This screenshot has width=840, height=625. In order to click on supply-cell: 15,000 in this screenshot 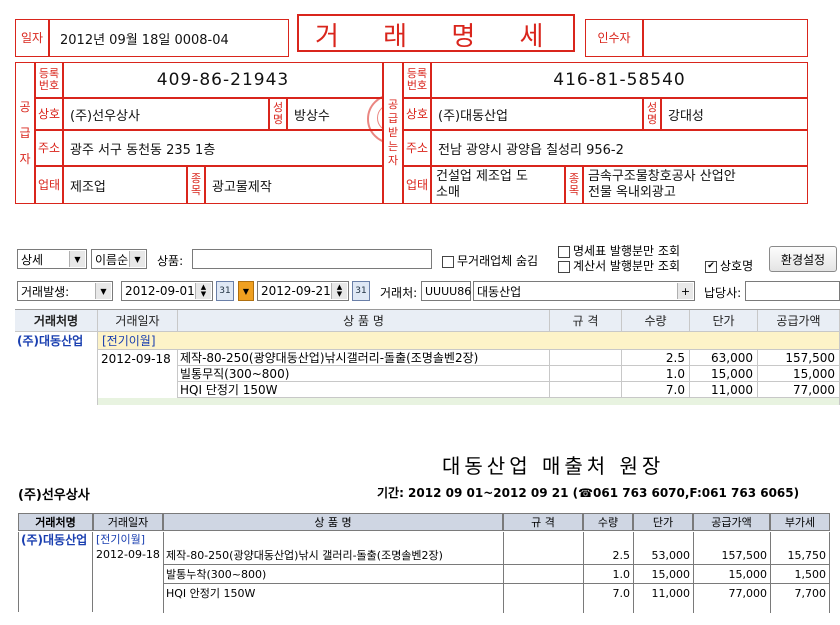, I will do `click(799, 374)`.